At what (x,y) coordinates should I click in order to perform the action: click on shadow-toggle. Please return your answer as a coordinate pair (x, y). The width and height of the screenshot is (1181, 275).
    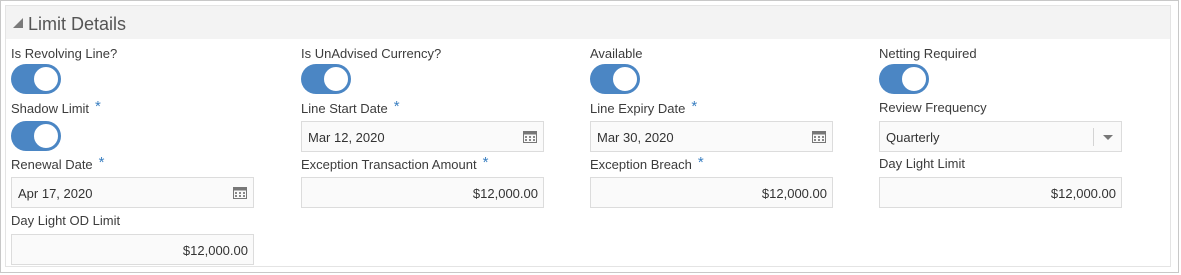
    Looking at the image, I should click on (36, 136).